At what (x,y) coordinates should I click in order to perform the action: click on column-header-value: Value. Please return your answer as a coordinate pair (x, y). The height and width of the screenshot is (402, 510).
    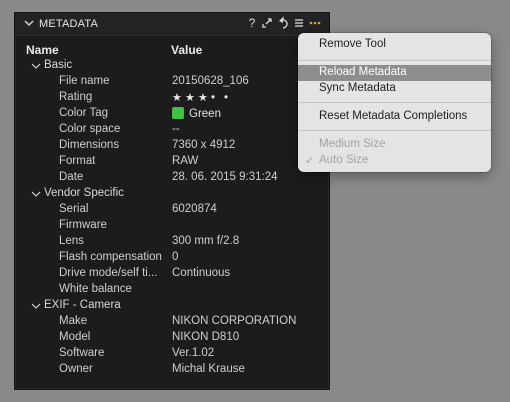
    Looking at the image, I should click on (186, 50).